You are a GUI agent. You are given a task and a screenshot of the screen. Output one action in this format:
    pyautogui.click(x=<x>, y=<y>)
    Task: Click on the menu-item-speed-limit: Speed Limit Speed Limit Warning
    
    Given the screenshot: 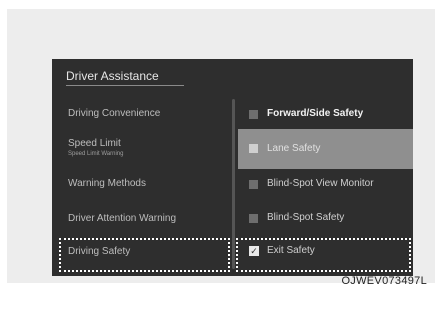 What is the action you would take?
    pyautogui.click(x=95, y=148)
    